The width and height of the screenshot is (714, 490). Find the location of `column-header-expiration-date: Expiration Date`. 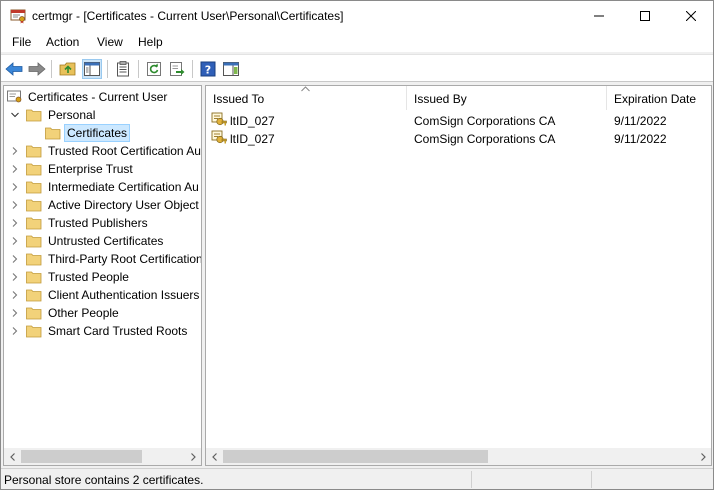

column-header-expiration-date: Expiration Date is located at coordinates (659, 98).